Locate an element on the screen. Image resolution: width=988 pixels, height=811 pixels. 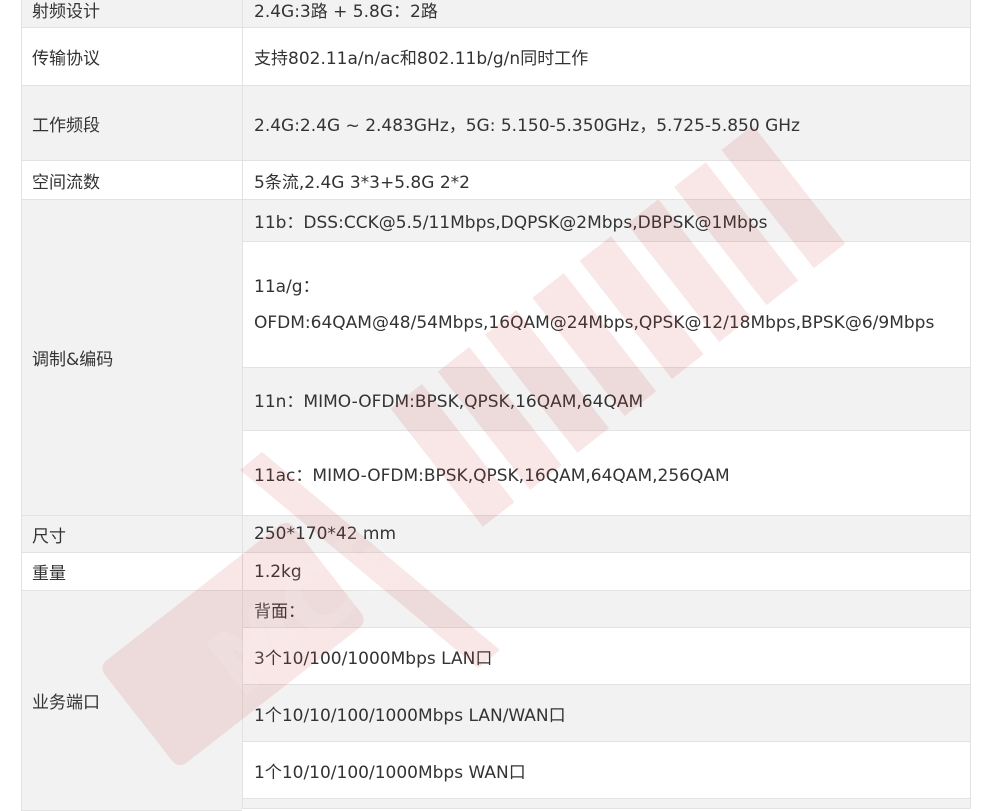
row-label-streams: 空间流数 is located at coordinates (131, 180).